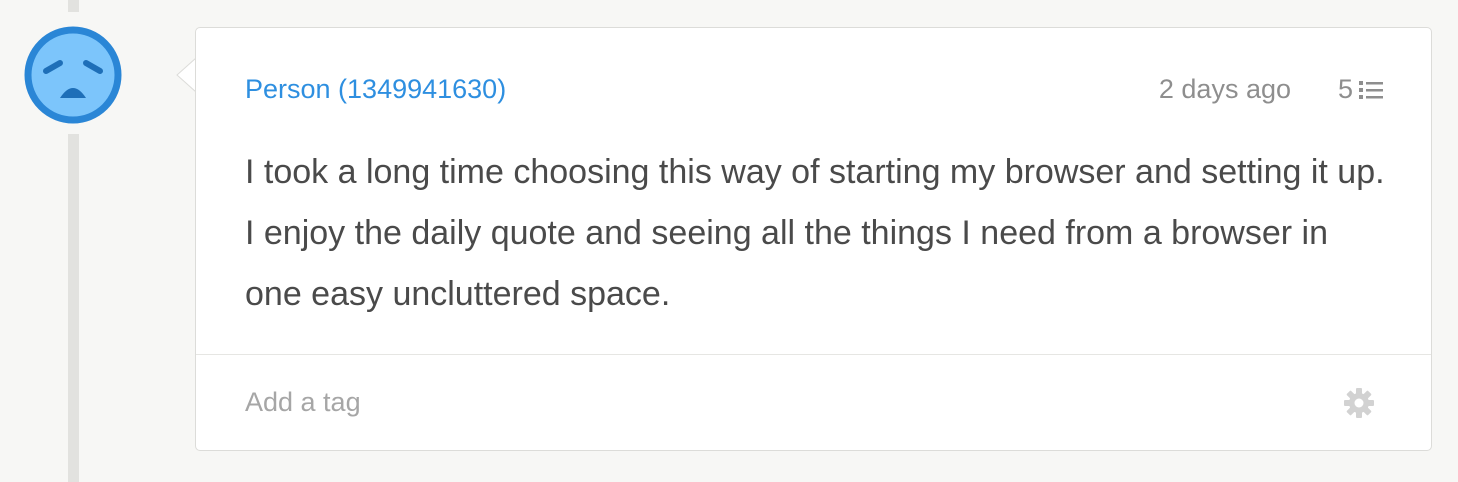 This screenshot has height=482, width=1458. I want to click on timestamp: 2 days ago, so click(1225, 89).